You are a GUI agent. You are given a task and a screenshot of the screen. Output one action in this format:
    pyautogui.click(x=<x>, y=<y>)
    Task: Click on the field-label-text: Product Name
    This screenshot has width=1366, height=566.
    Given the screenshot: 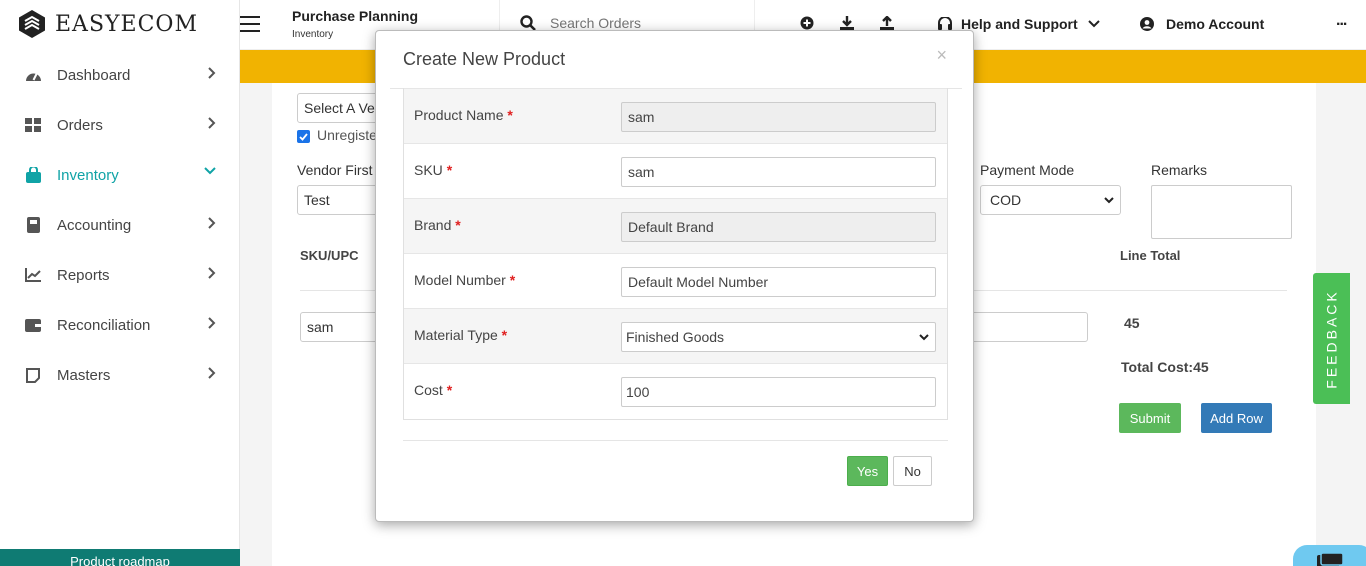 What is the action you would take?
    pyautogui.click(x=459, y=115)
    